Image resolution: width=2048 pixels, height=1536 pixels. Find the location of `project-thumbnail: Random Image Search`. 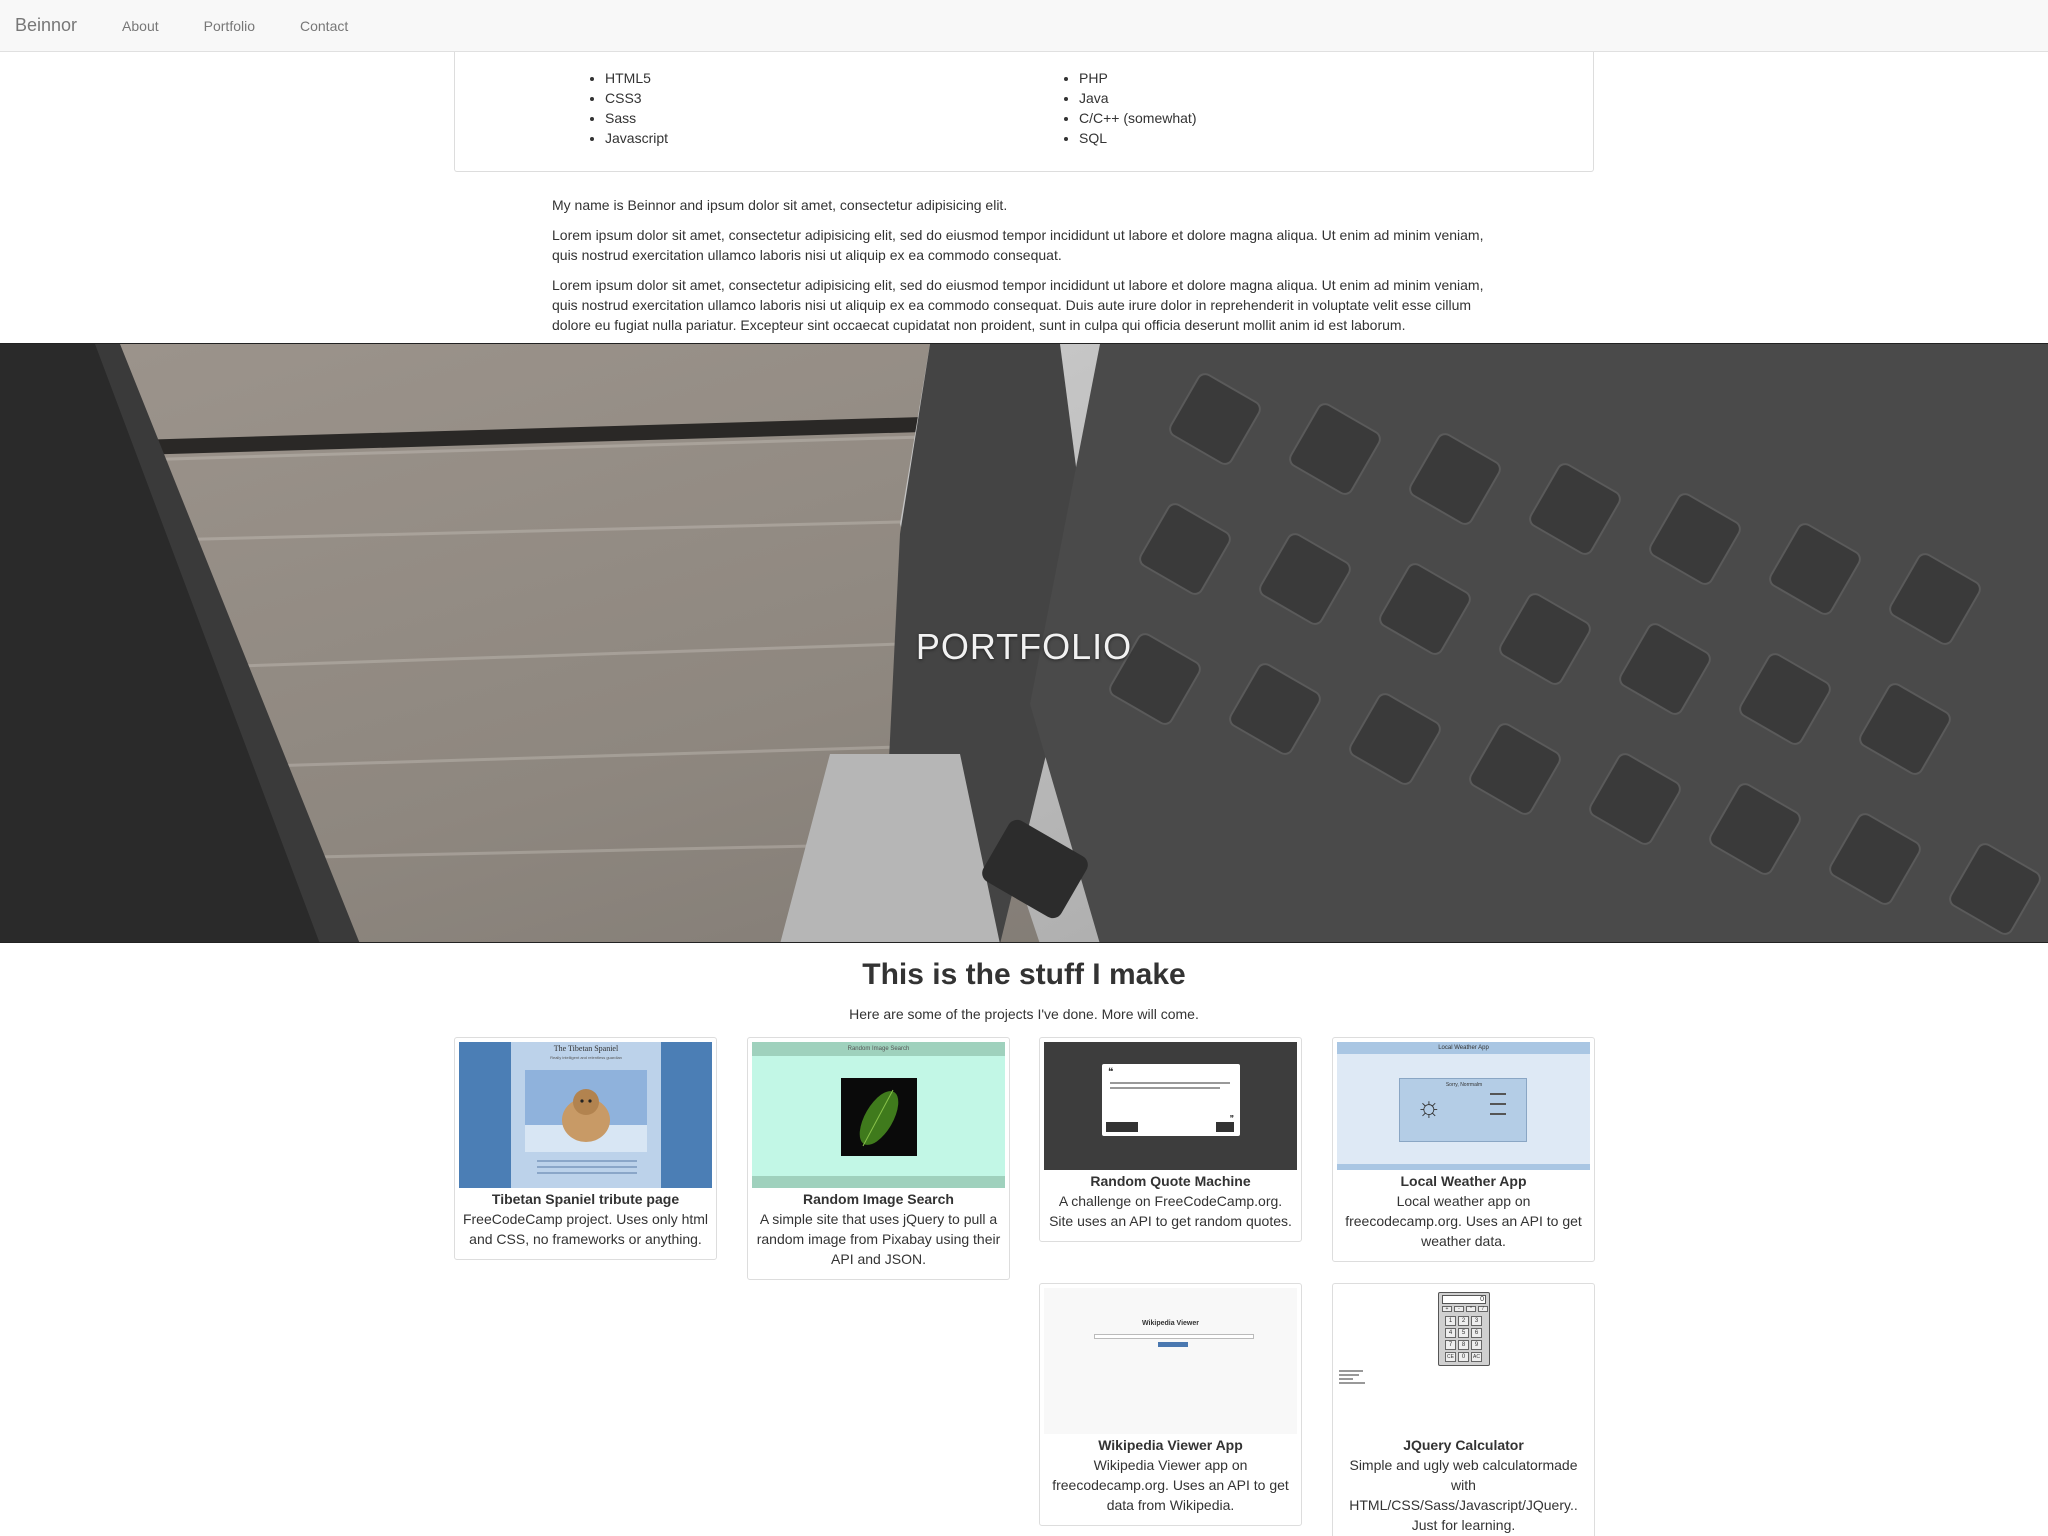

project-thumbnail: Random Image Search is located at coordinates (878, 1115).